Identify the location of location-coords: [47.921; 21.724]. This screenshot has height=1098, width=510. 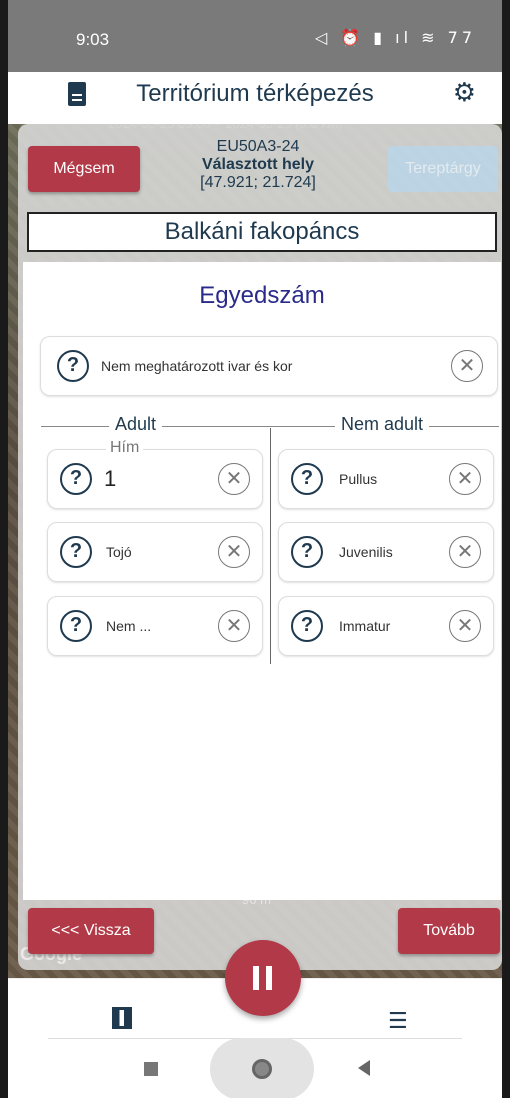
(258, 182).